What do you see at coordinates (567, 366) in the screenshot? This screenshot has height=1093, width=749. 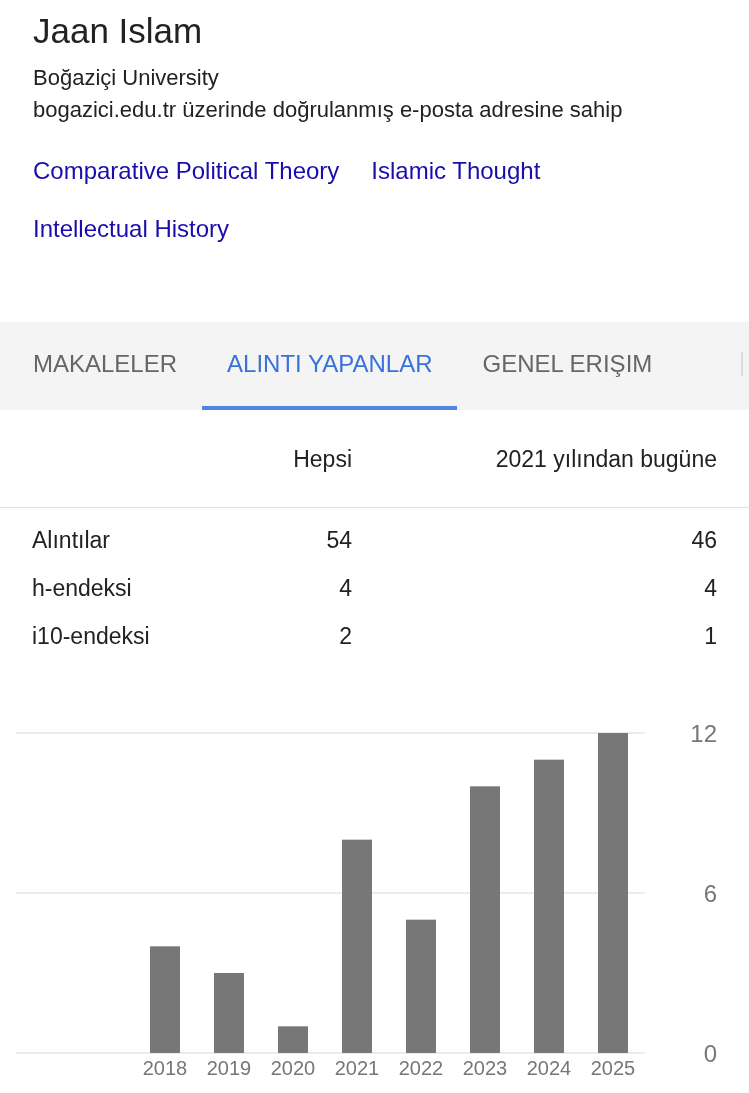 I see `tab: GENEL ERIŞIM` at bounding box center [567, 366].